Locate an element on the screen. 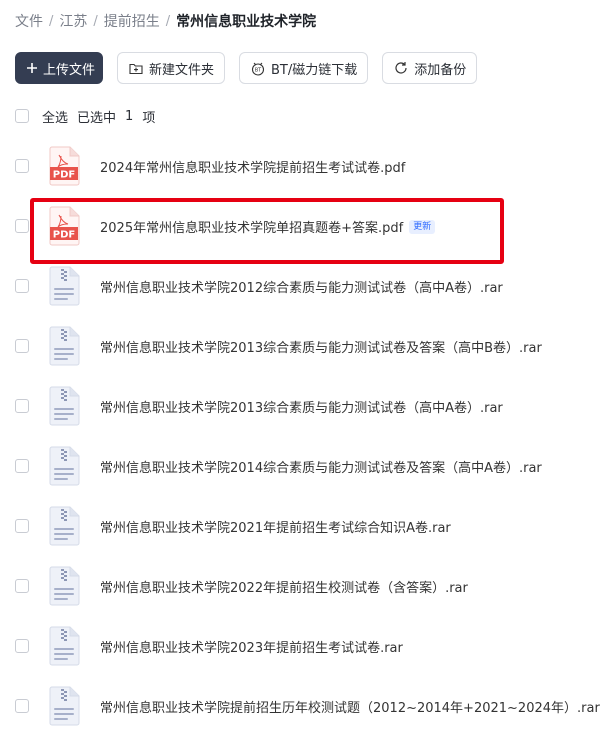 Image resolution: width=606 pixels, height=732 pixels. file-row: 常州信息职业技术学院2013综合素质与能力测试试卷（高中A卷）.rar is located at coordinates (303, 406).